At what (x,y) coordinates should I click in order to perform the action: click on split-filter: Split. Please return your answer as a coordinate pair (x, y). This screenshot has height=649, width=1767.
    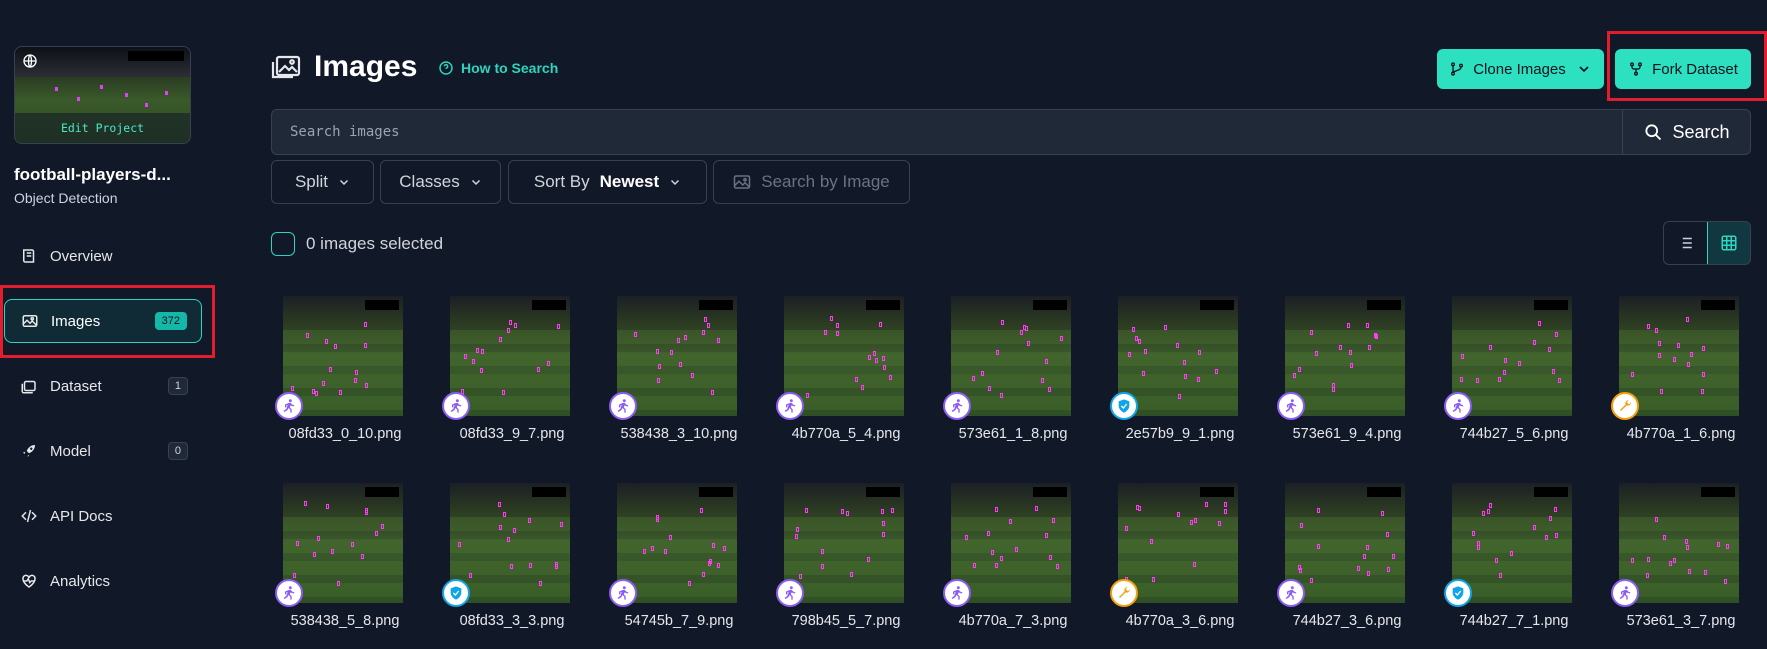
    Looking at the image, I should click on (322, 182).